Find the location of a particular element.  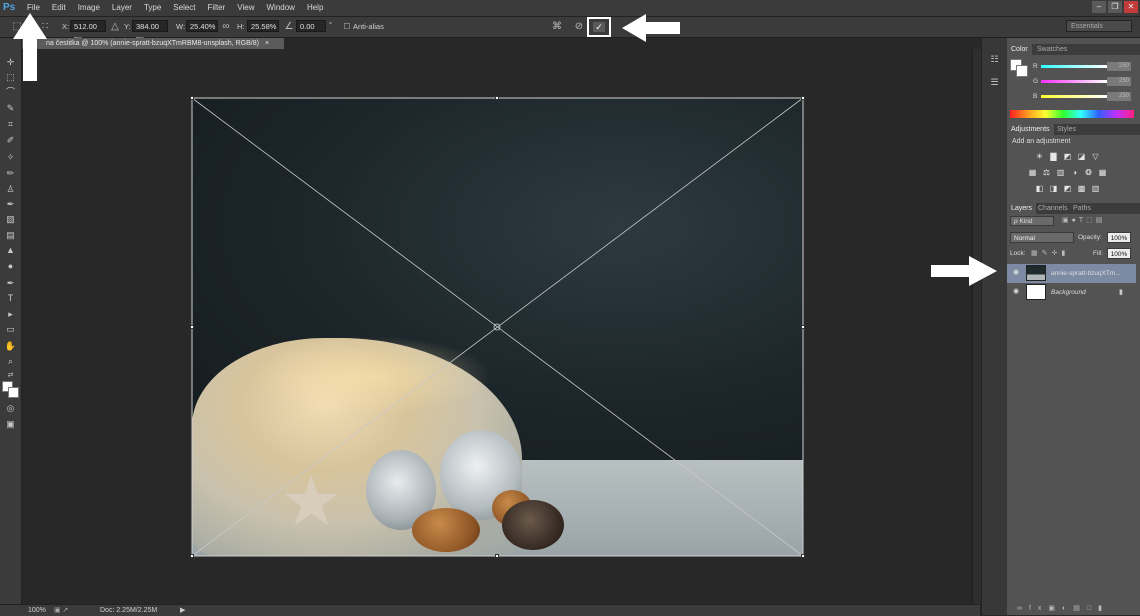

lock-icon: ▮ is located at coordinates (1121, 292).